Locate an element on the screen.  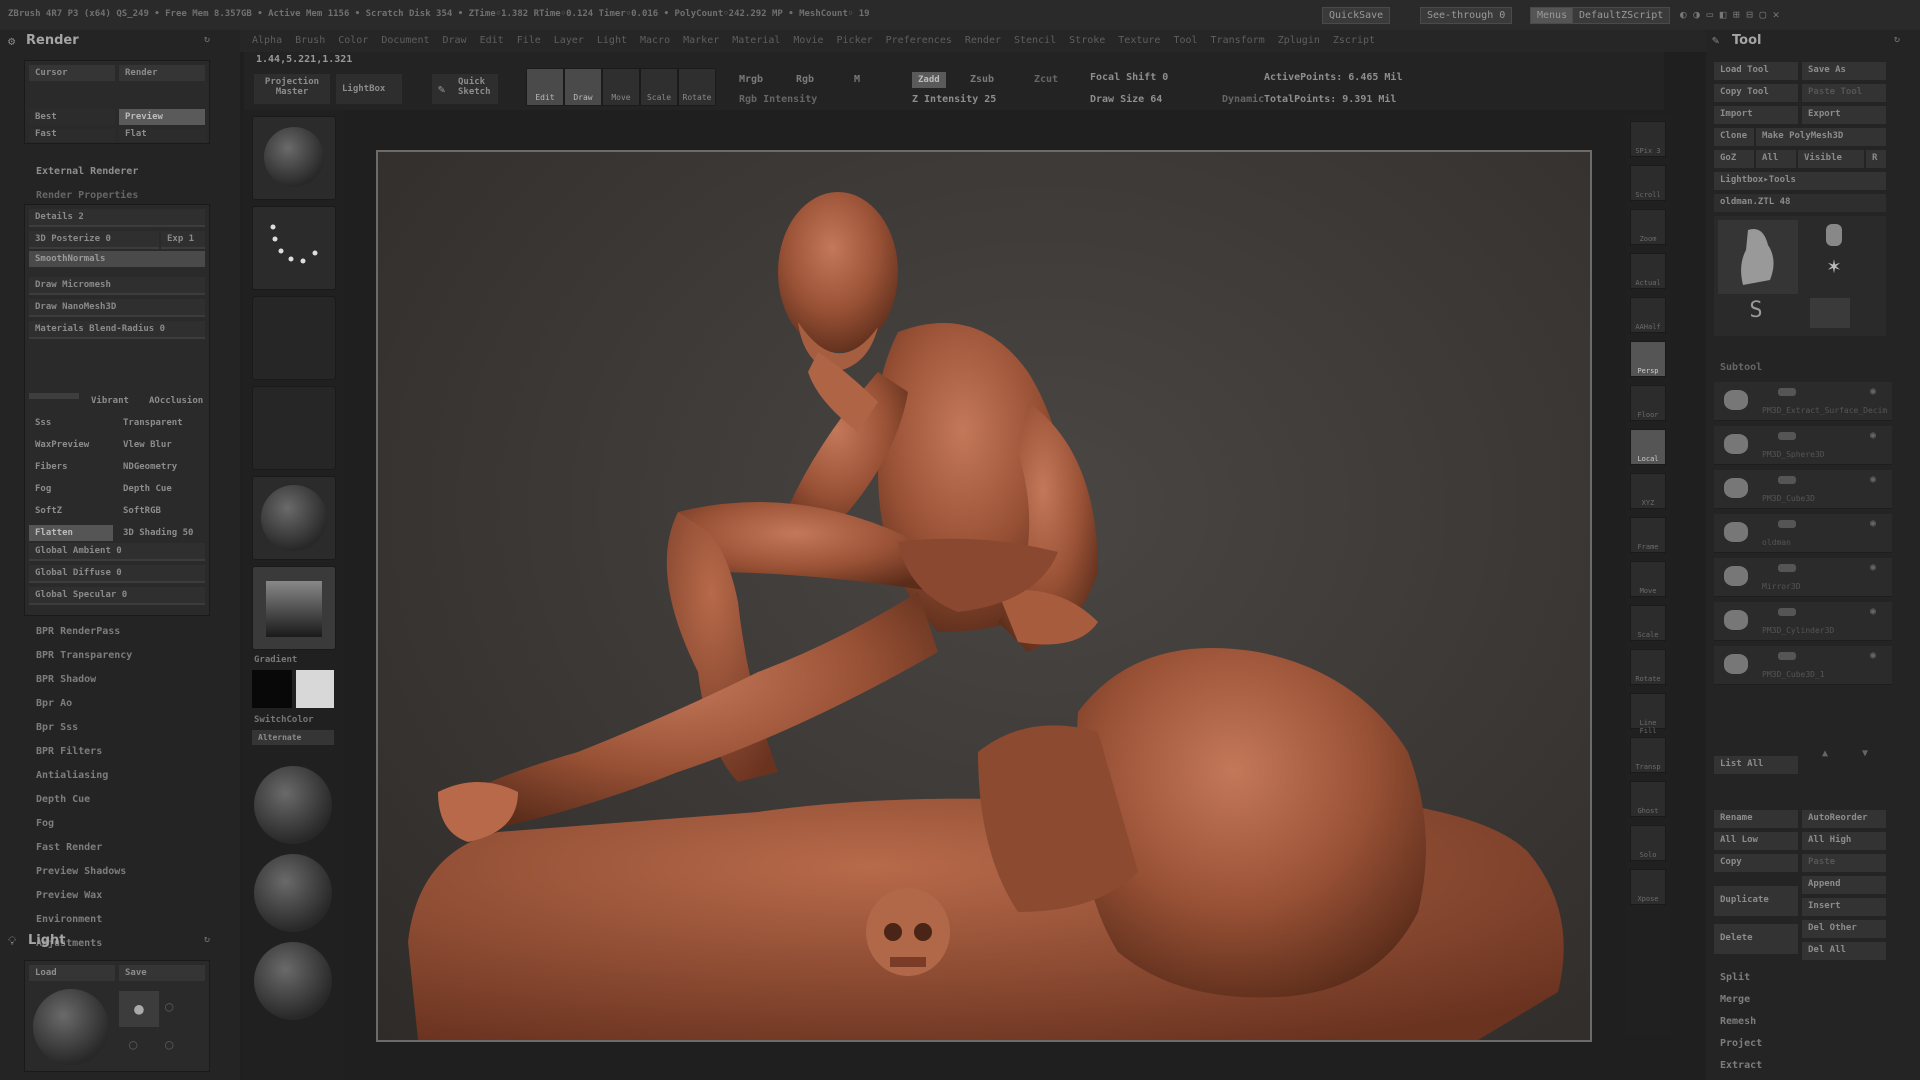
light-sphere is located at coordinates (71, 1027).